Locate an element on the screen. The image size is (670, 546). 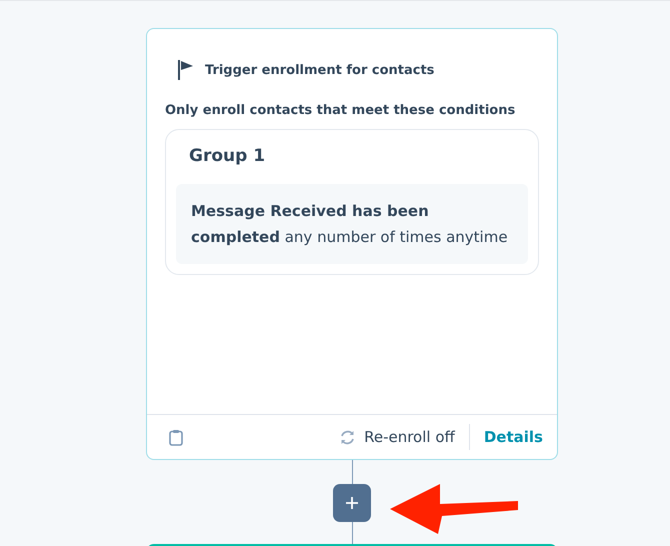
conditions-heading: Only enroll contacts that meet these conditions is located at coordinates (340, 110).